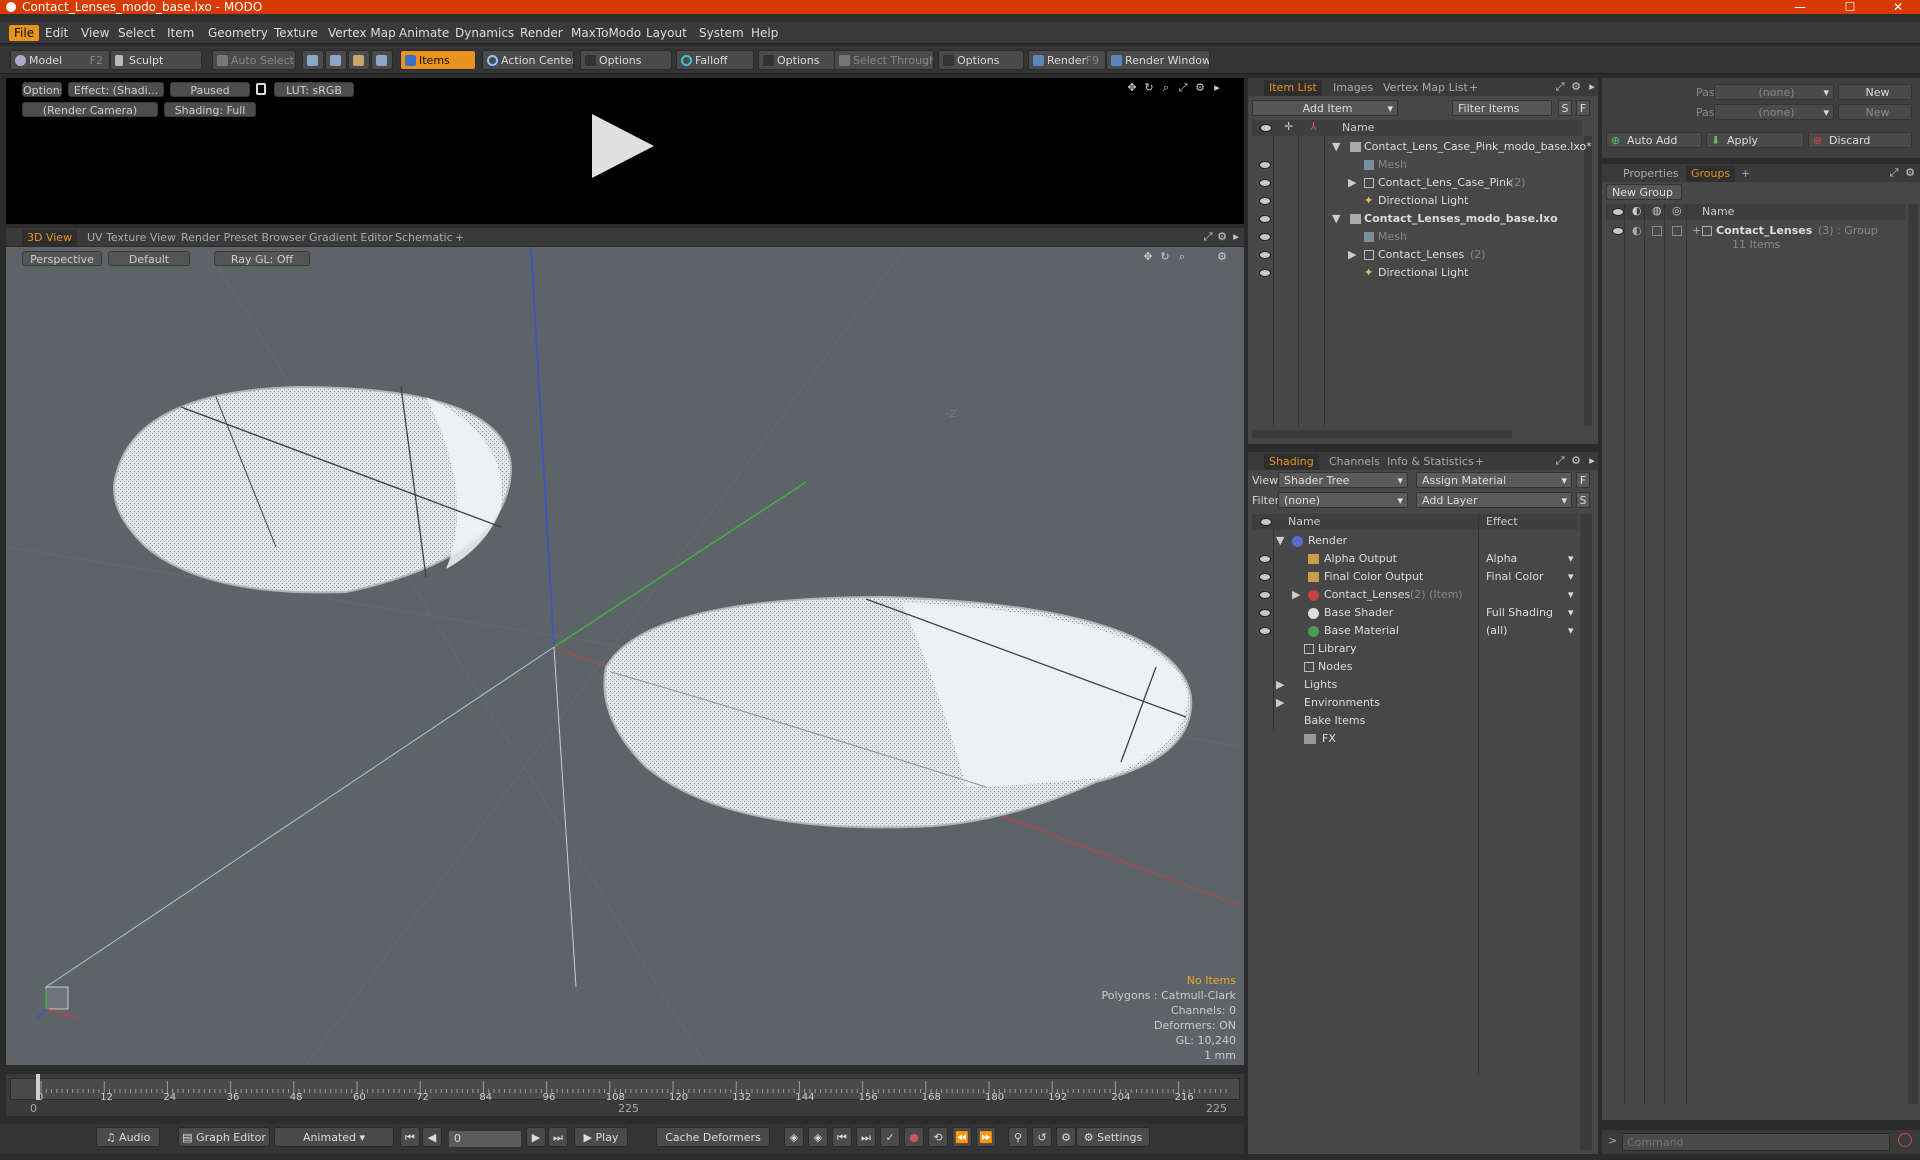  What do you see at coordinates (1415, 703) in the screenshot?
I see `shader-row: ▶ Environments` at bounding box center [1415, 703].